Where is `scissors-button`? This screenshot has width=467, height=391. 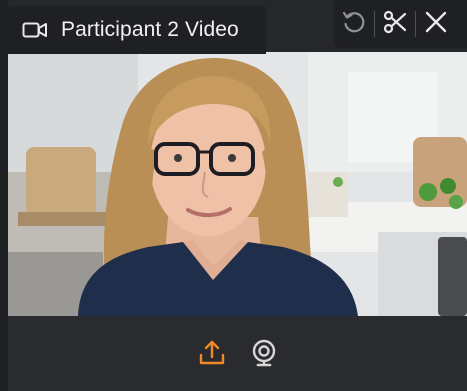
scissors-button is located at coordinates (395, 24).